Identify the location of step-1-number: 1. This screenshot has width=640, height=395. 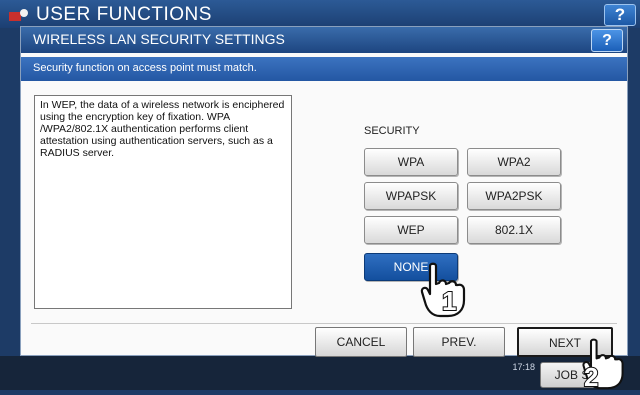
(449, 300).